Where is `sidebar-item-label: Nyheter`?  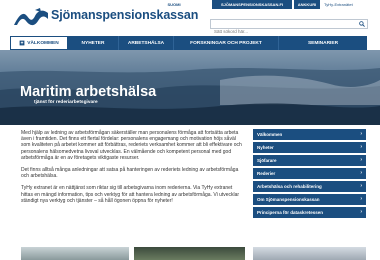
sidebar-item-label: Nyheter is located at coordinates (265, 147).